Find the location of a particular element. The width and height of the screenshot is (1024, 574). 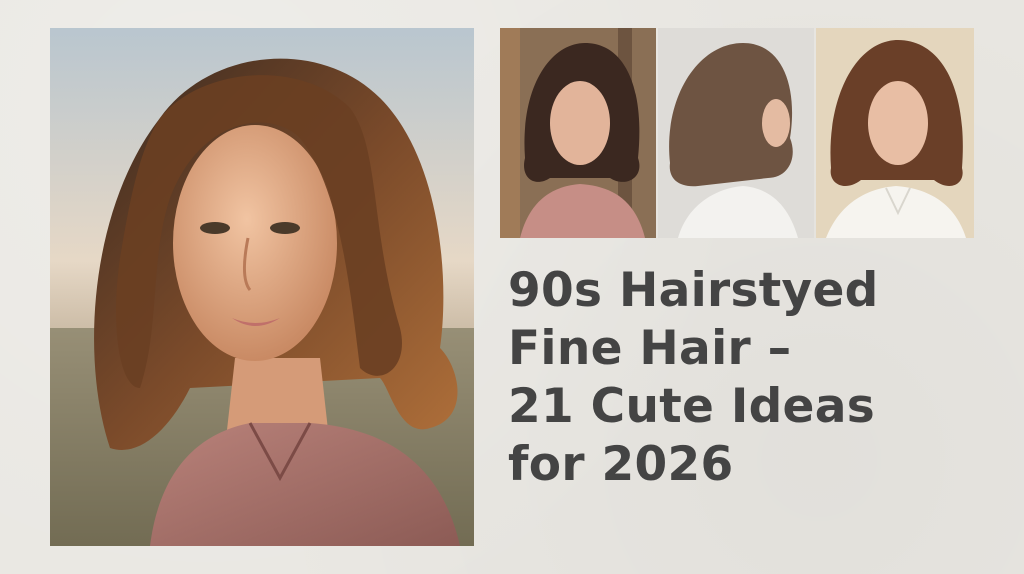

thumb-1-illustration is located at coordinates (578, 133).